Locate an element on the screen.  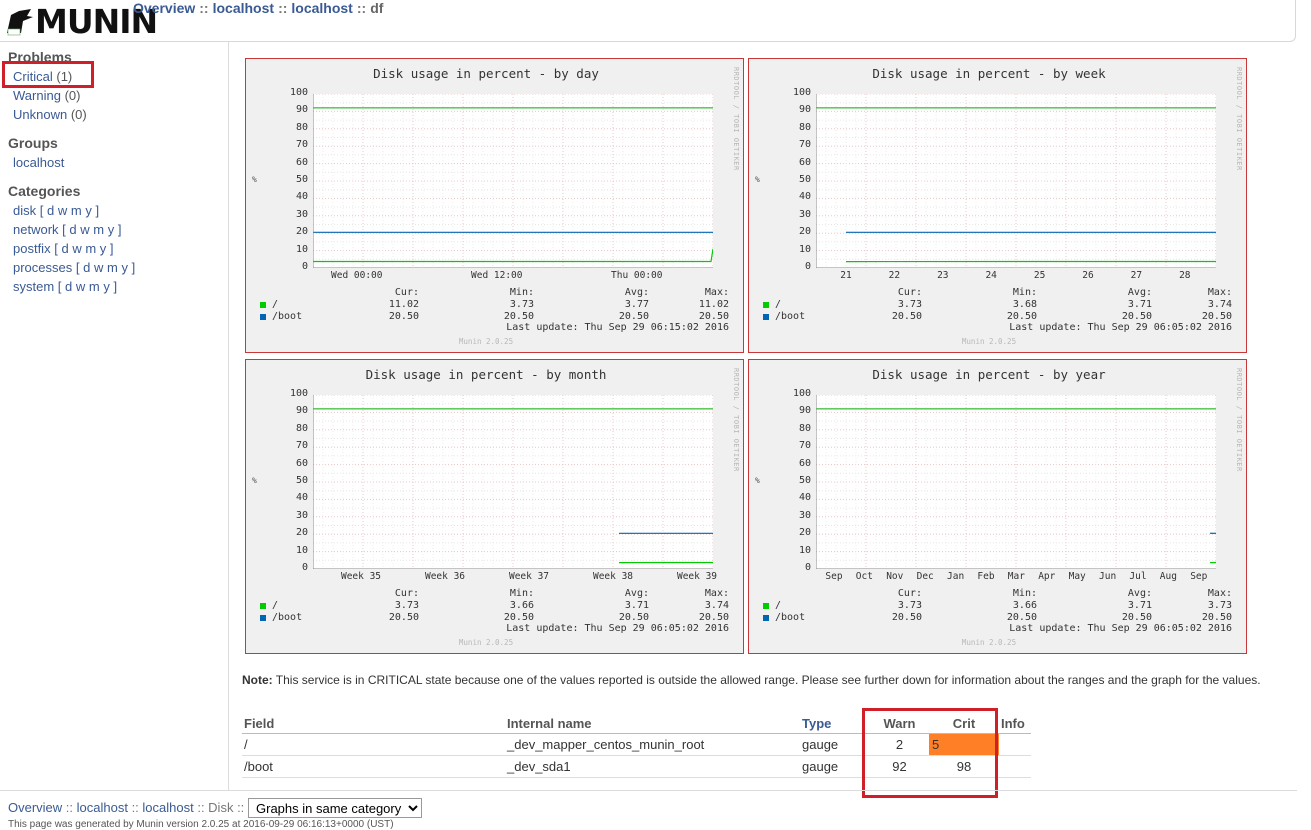
category-link: postfix is located at coordinates (32, 248).